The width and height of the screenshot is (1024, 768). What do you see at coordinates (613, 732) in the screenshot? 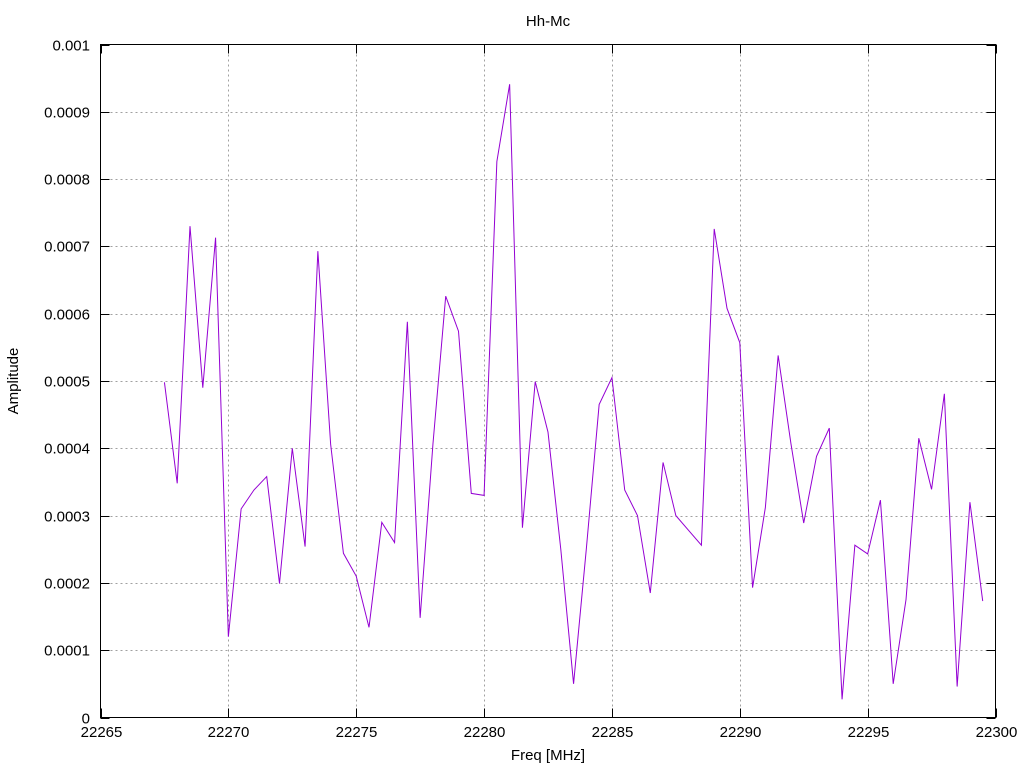
I see `x-tick-label: 22285` at bounding box center [613, 732].